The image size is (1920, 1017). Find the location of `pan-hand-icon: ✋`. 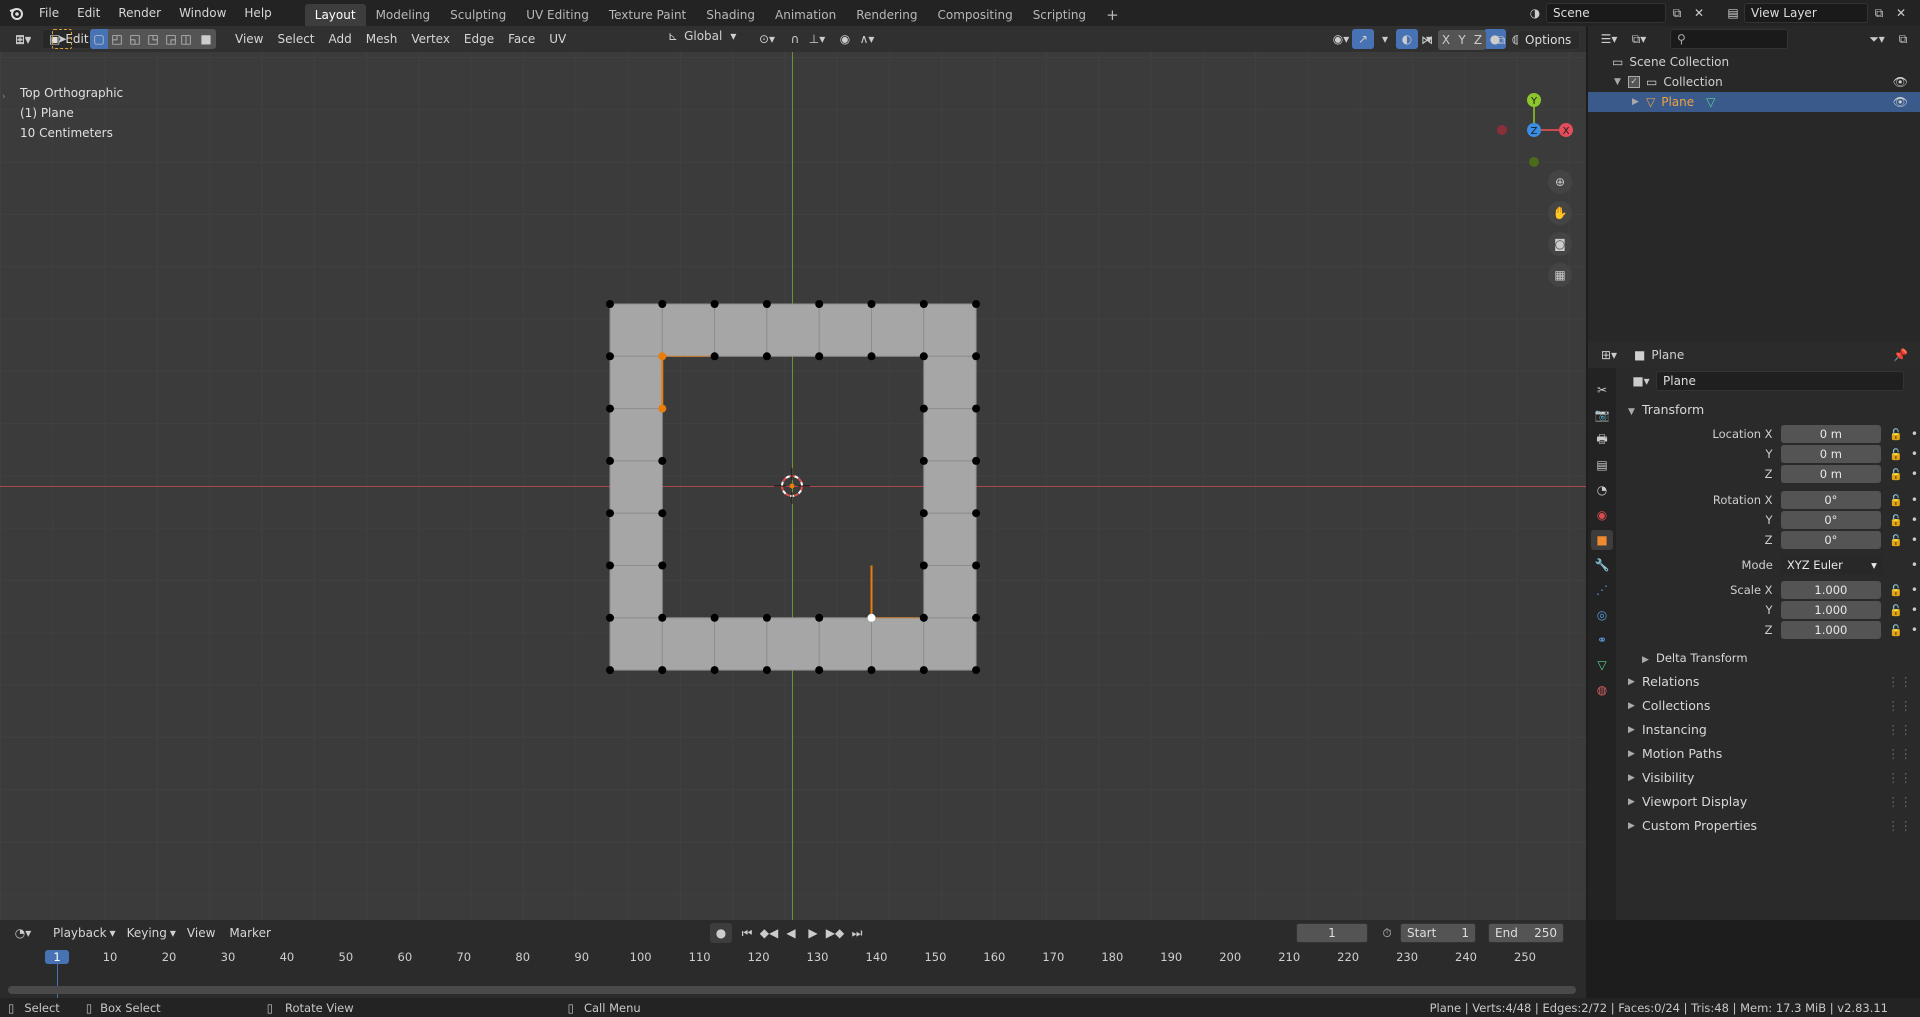

pan-hand-icon: ✋ is located at coordinates (1560, 213).